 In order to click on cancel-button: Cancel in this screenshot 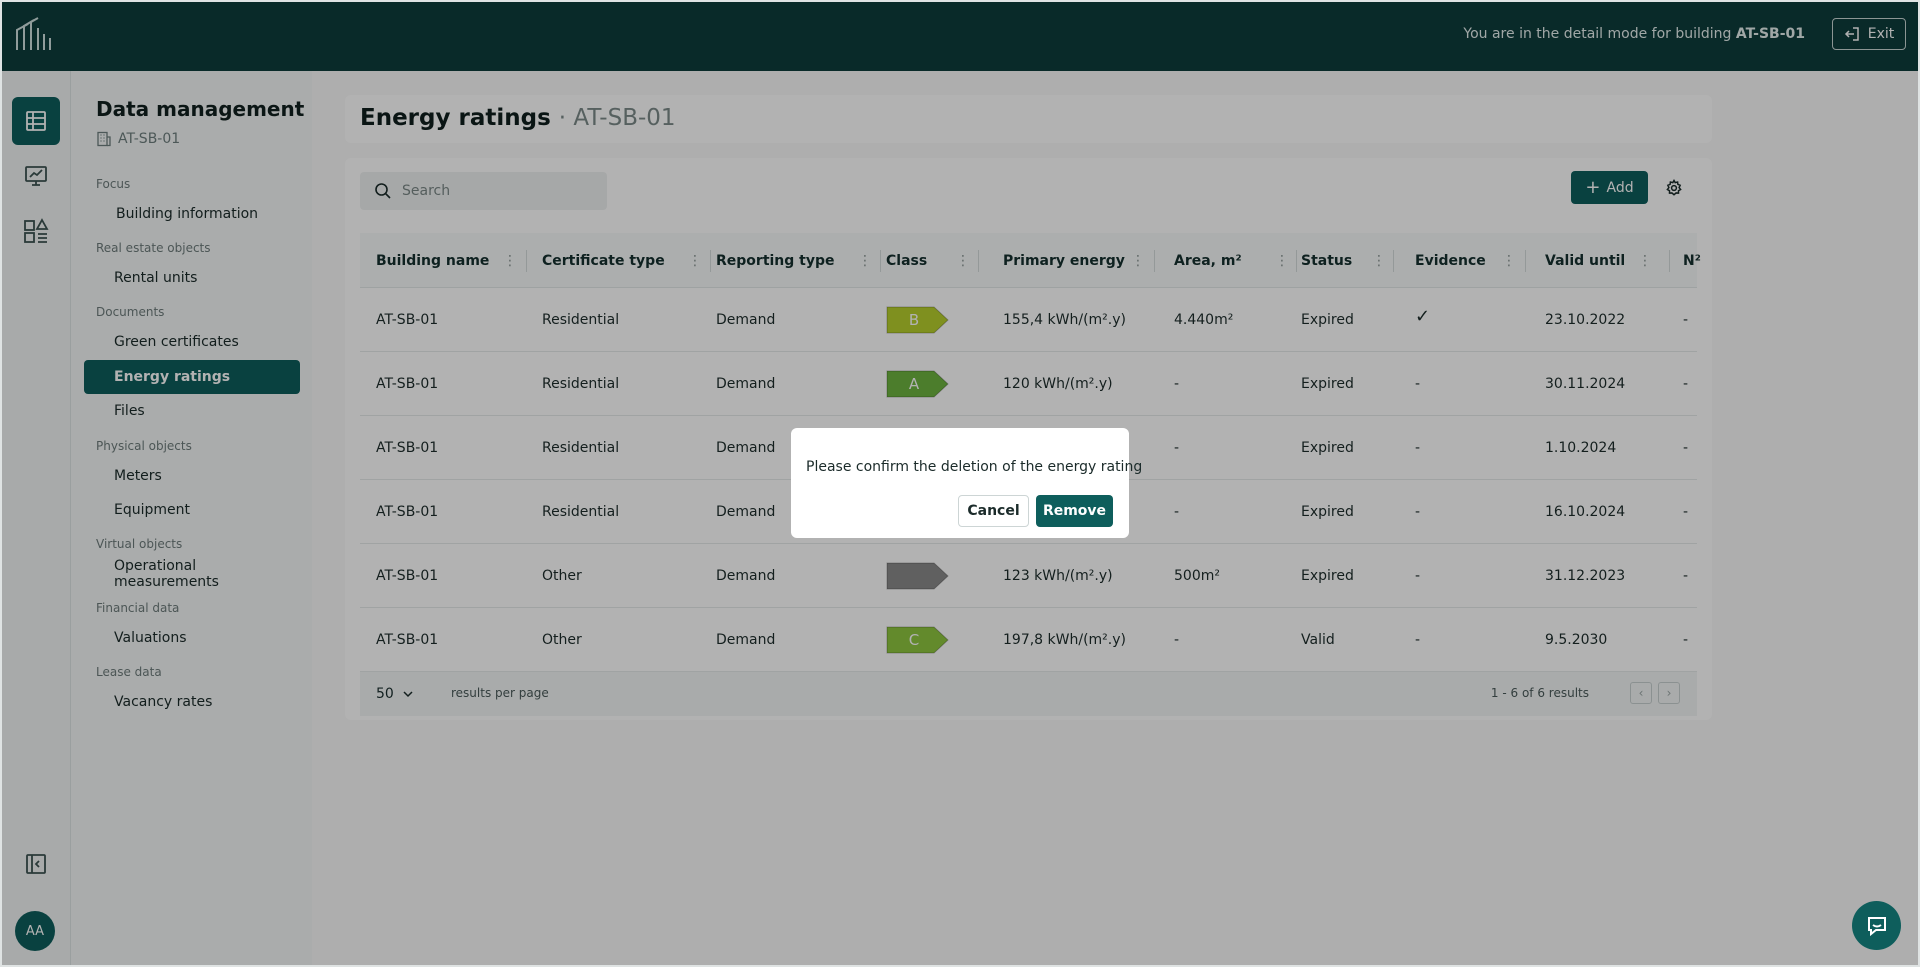, I will do `click(993, 511)`.